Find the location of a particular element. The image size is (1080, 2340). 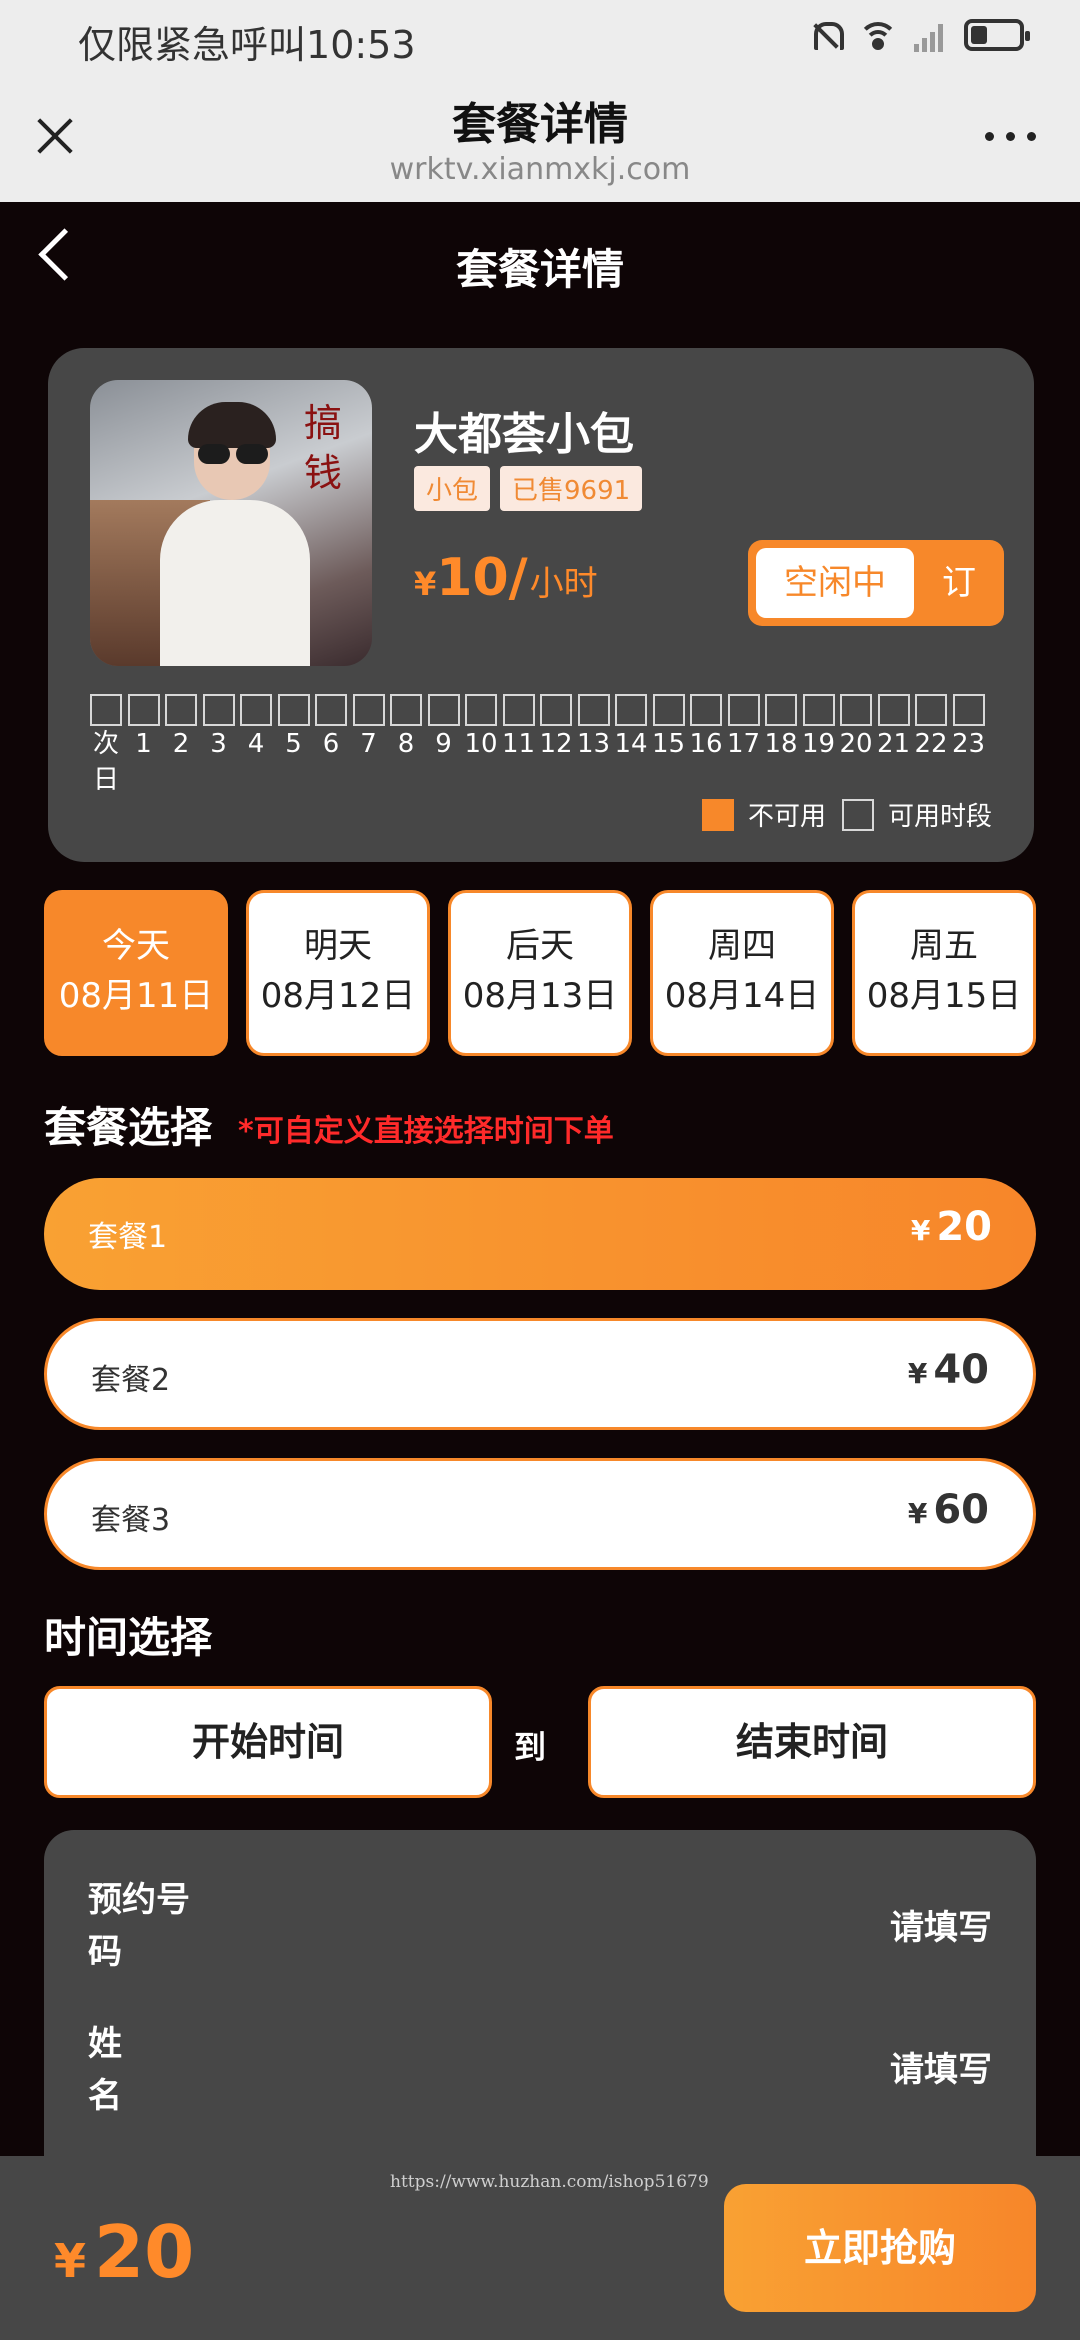

battery-icon is located at coordinates (997, 35).